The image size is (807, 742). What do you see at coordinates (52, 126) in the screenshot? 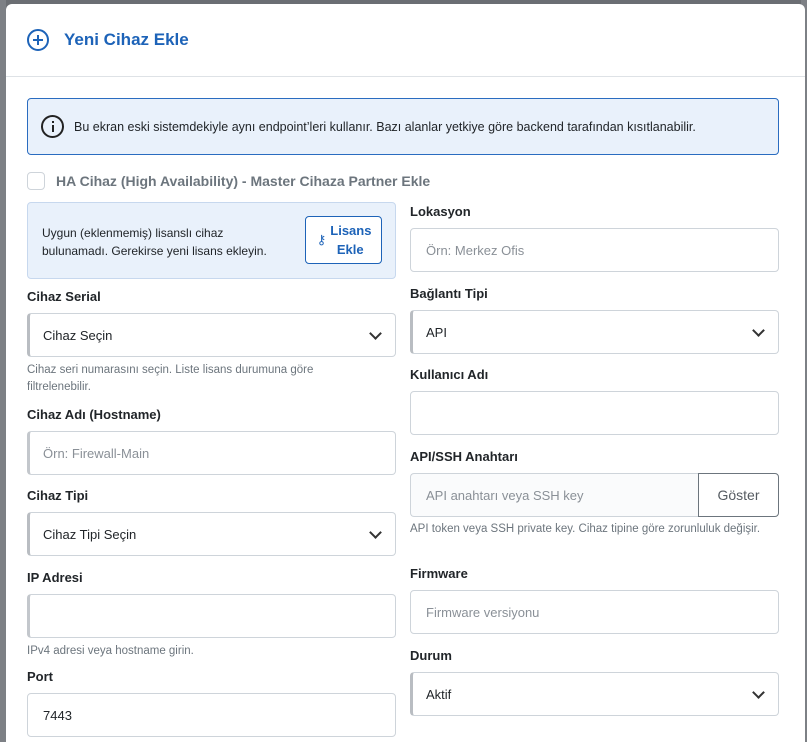
I see `info-icon` at bounding box center [52, 126].